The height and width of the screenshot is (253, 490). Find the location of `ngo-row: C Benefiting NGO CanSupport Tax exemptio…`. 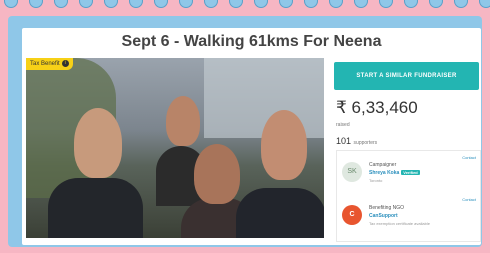

ngo-row: C Benefiting NGO CanSupport Tax exemptio… is located at coordinates (408, 216).